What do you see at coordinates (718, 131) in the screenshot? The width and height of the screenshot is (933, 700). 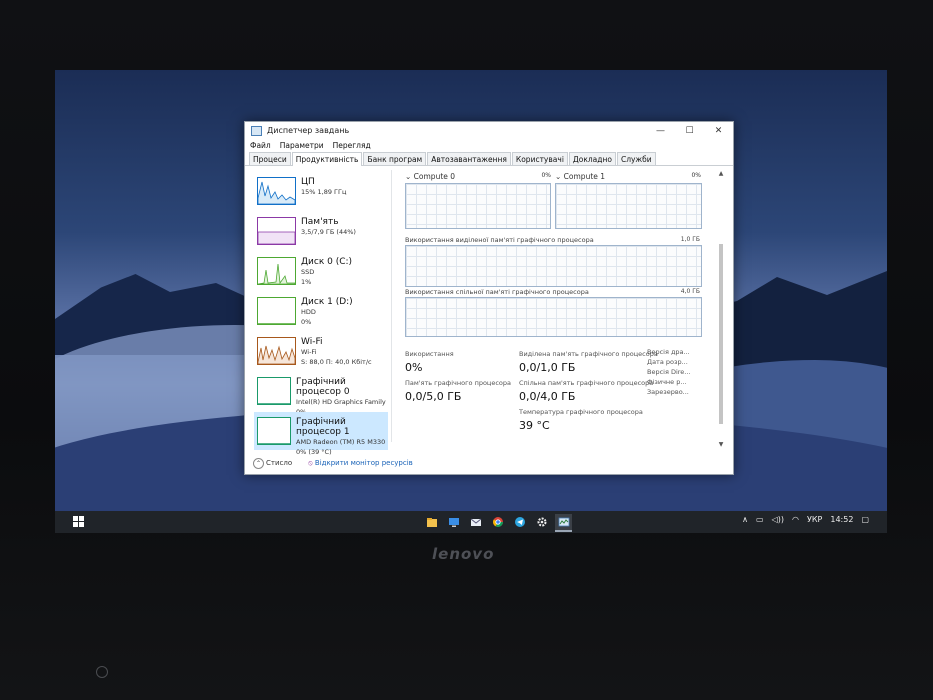 I see `close-button: ✕` at bounding box center [718, 131].